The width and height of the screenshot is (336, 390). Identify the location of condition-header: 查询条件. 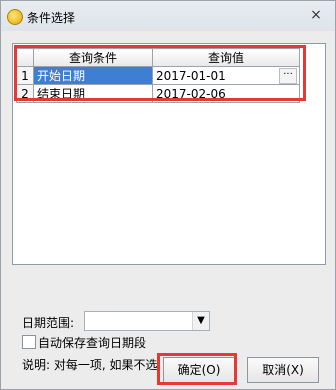
(93, 57).